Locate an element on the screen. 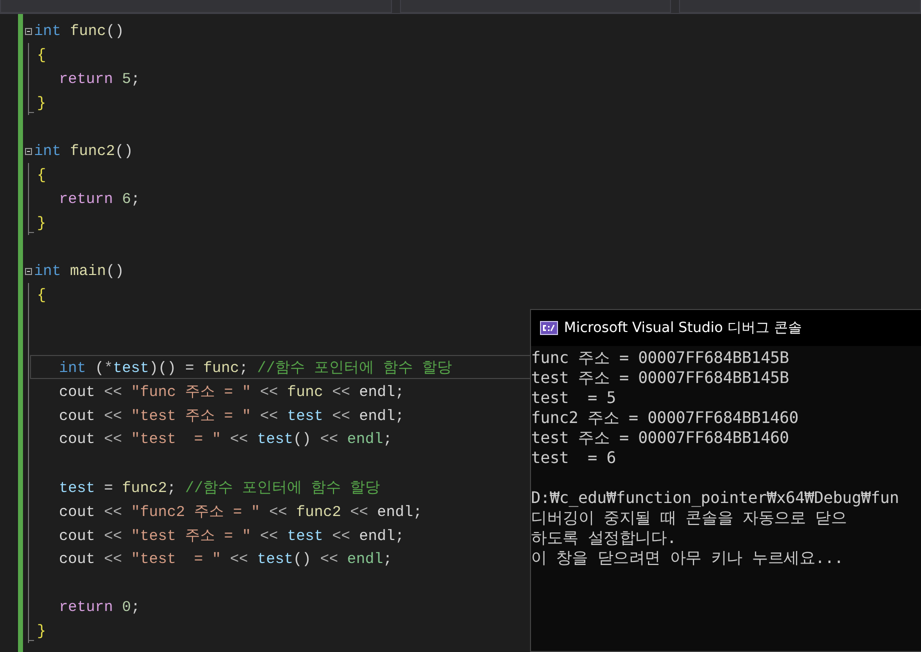 The height and width of the screenshot is (652, 921). console-output-line: test 주소 = 00007FF684BB145B is located at coordinates (660, 378).